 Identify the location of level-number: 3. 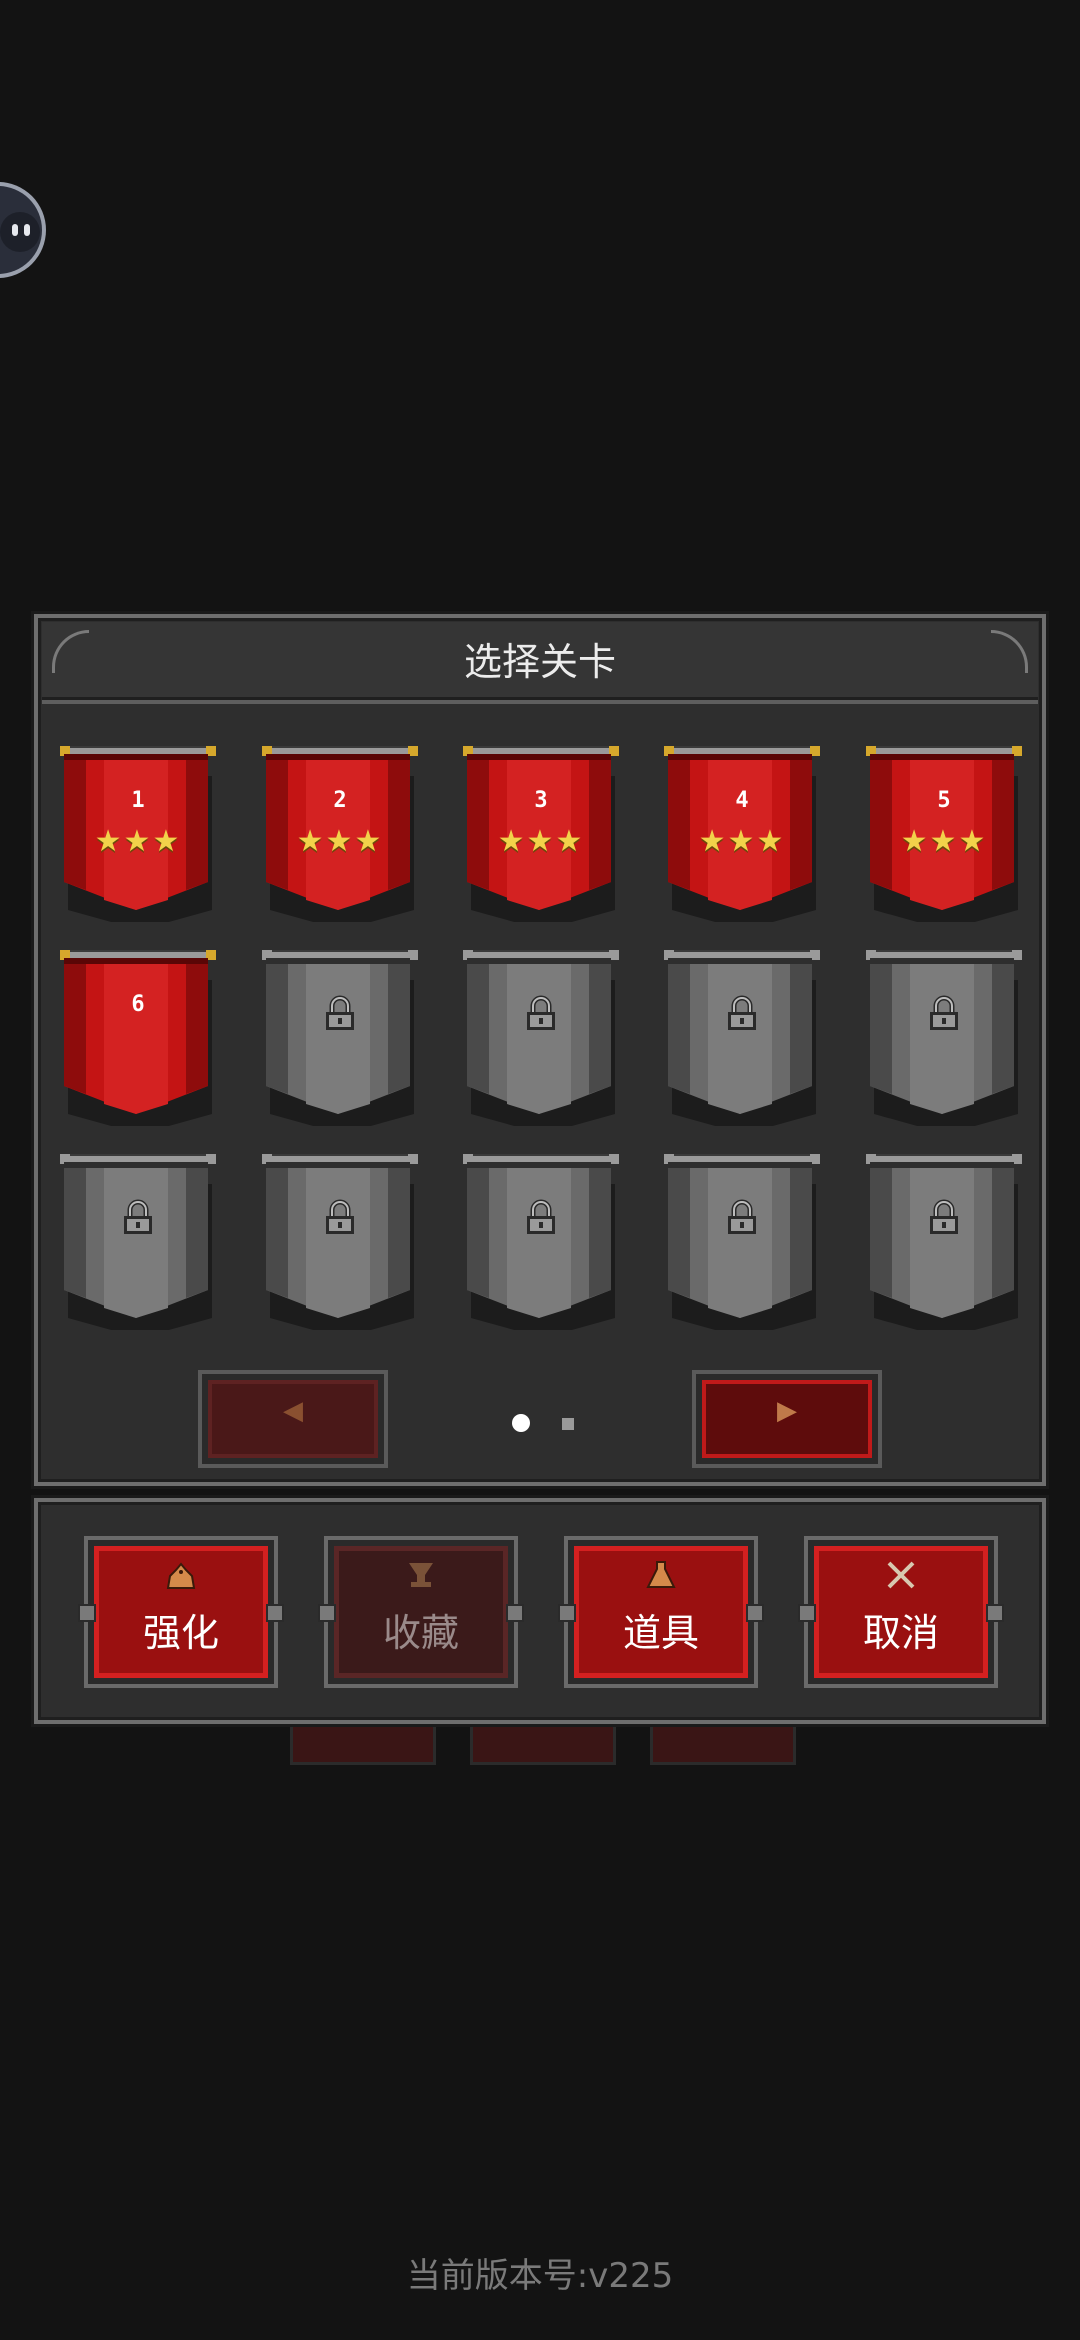
(541, 800).